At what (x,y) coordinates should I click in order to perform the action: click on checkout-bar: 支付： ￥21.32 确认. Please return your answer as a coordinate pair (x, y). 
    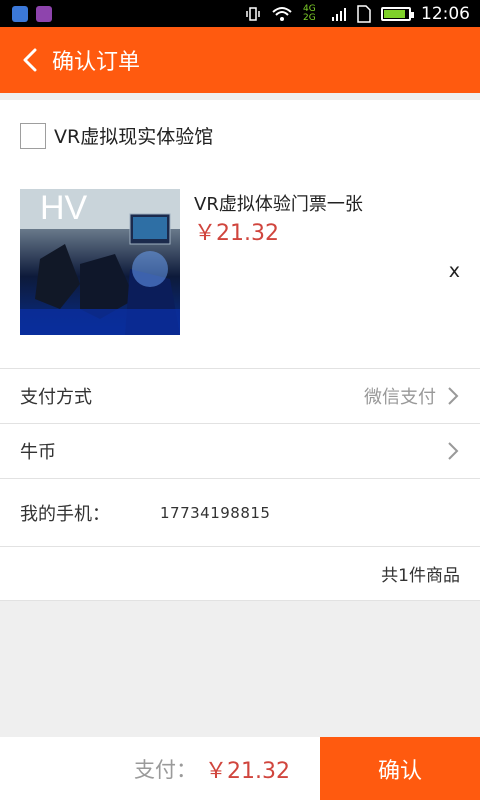
    Looking at the image, I should click on (240, 768).